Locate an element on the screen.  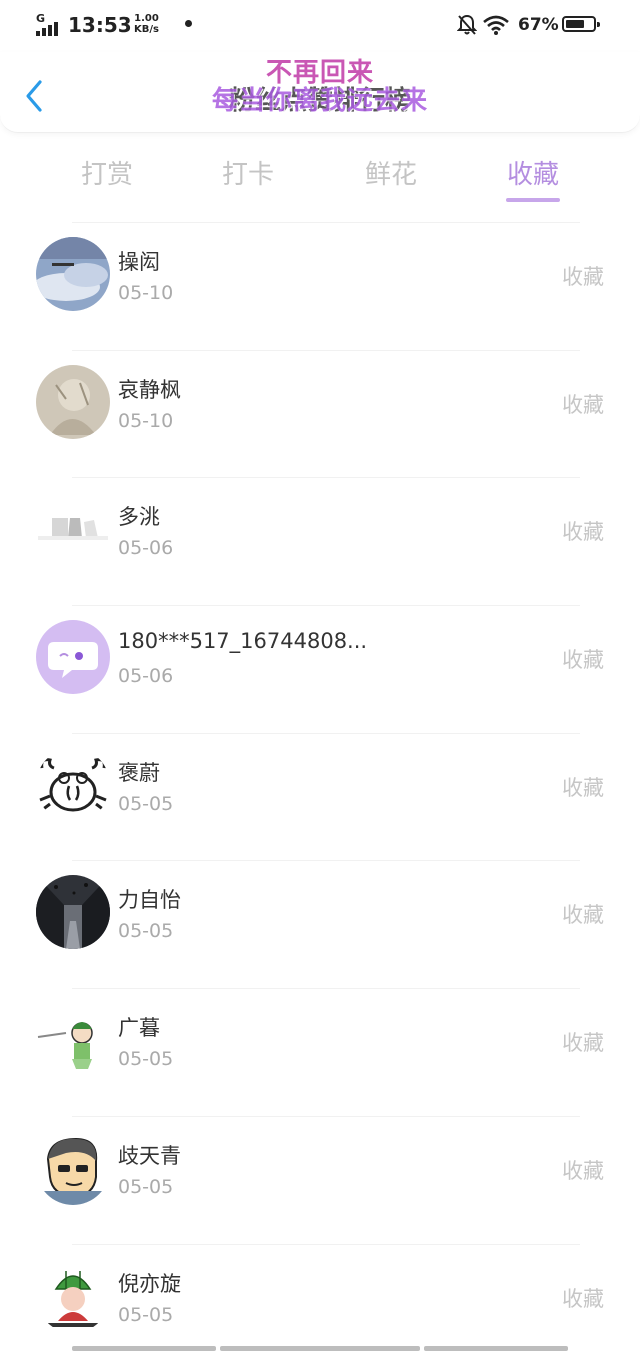
list-item: 操闳 05-10 收藏 is located at coordinates (320, 286).